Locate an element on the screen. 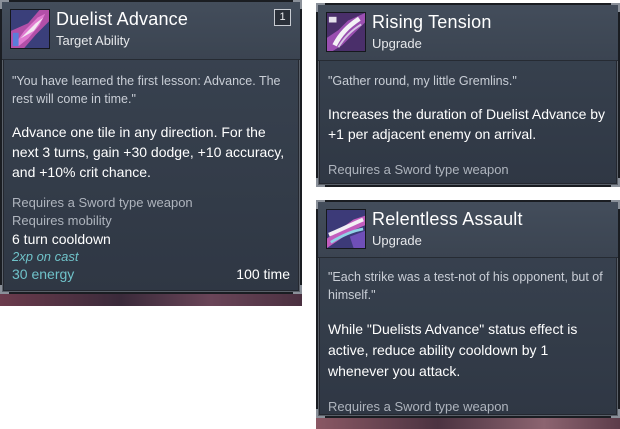  card-header: Relentless Assault Upgrade is located at coordinates (468, 230).